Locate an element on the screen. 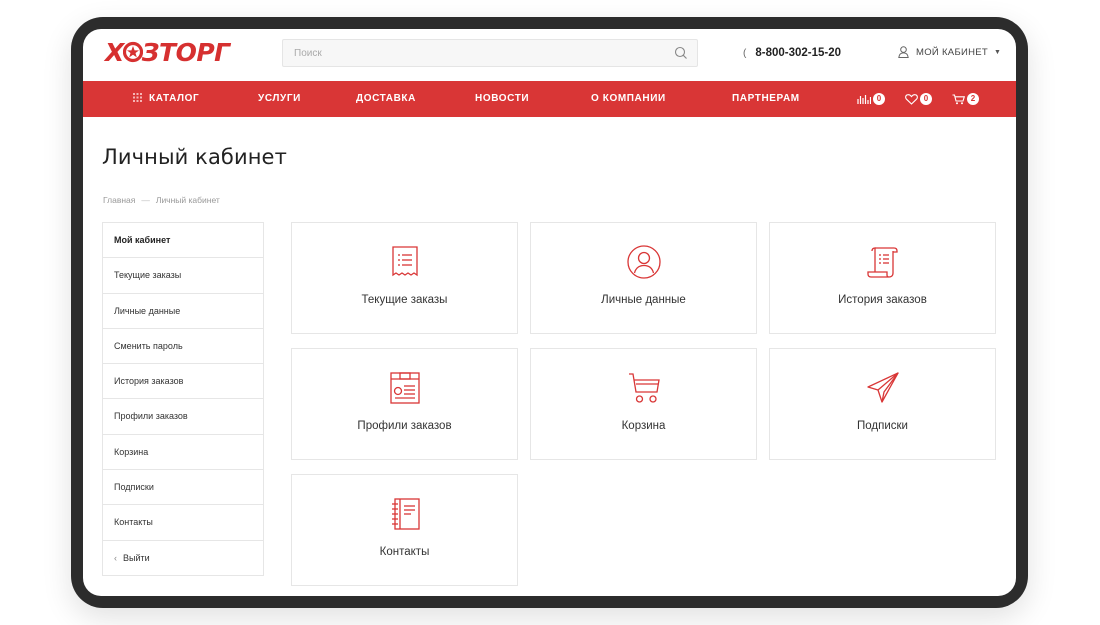 Image resolution: width=1100 pixels, height=625 pixels. card-order-profiles: Профили заказов is located at coordinates (404, 404).